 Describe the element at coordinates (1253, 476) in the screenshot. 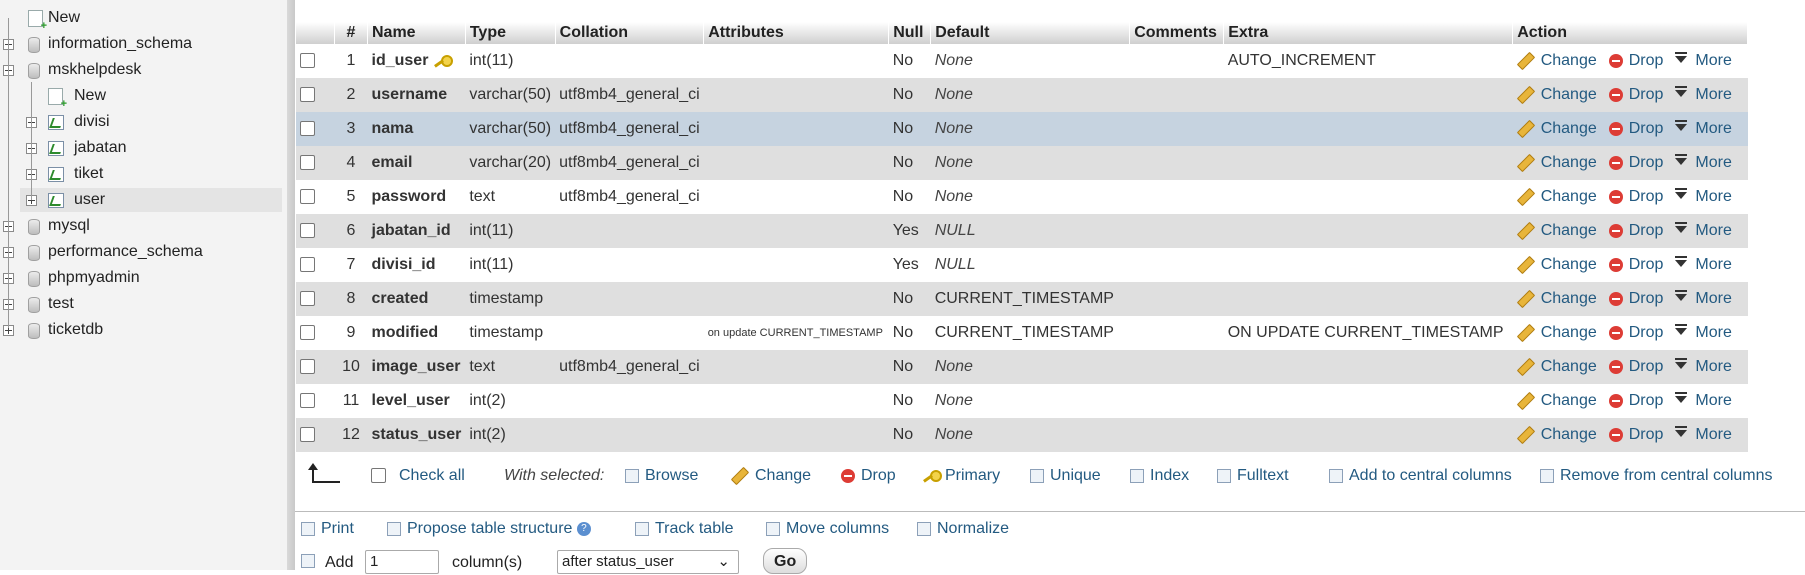

I see `bulk-fulltext-button: Fulltext` at that location.